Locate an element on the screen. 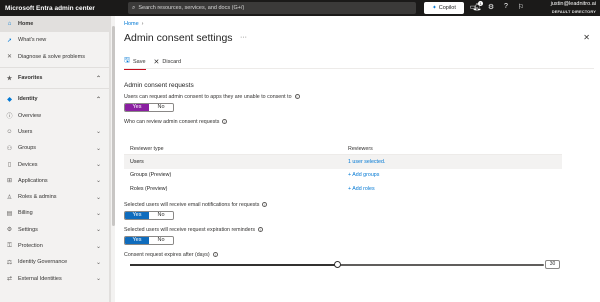  sidebar-item-settings: ⚙ Settings ⌄ is located at coordinates (54, 230).